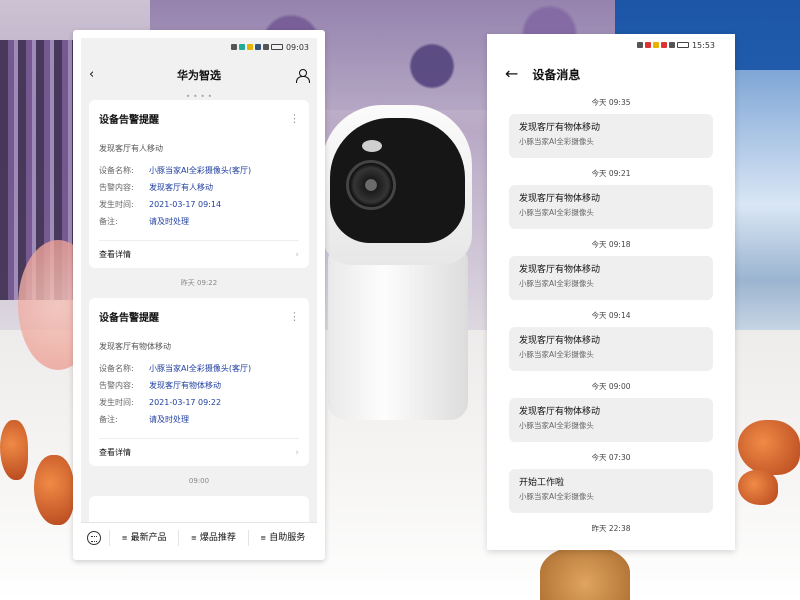 The height and width of the screenshot is (600, 800). What do you see at coordinates (302, 75) in the screenshot?
I see `user-icon` at bounding box center [302, 75].